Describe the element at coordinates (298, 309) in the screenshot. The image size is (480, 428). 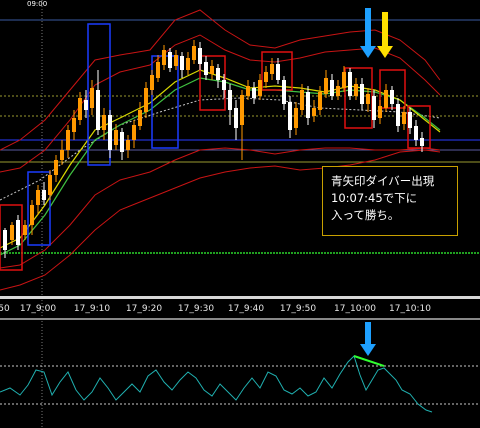
I see `x-tick-label-7: 17_9:50` at that location.